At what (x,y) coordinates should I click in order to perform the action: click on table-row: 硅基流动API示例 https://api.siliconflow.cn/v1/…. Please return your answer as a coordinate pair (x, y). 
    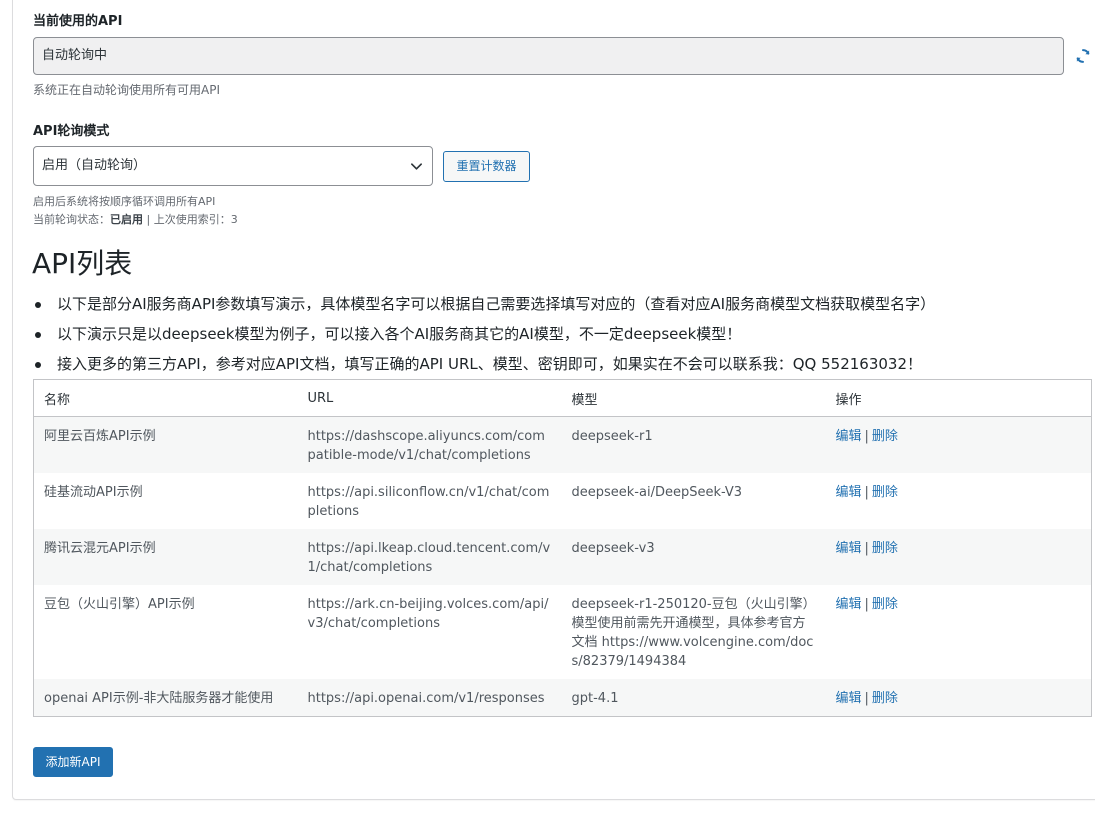
    Looking at the image, I should click on (563, 501).